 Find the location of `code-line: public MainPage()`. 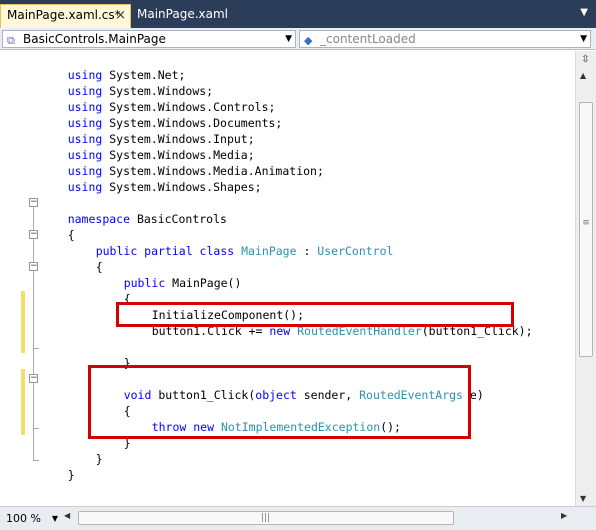

code-line: public MainPage() is located at coordinates (169, 274).